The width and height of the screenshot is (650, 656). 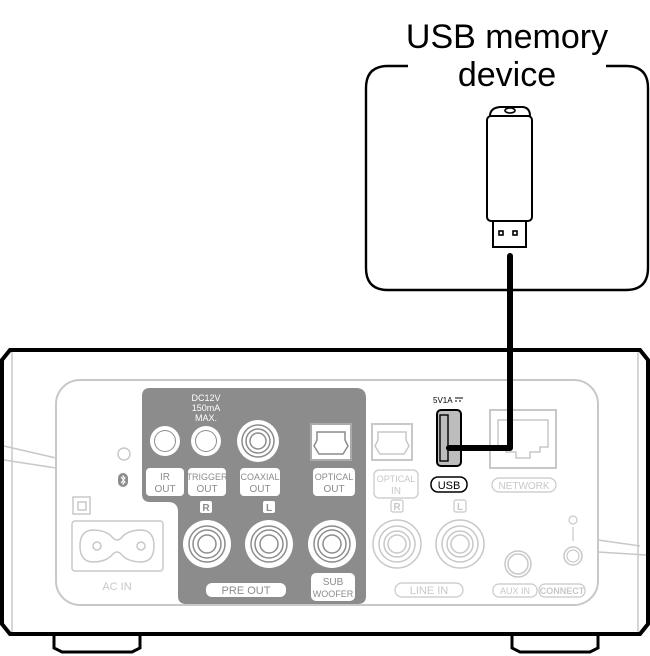 What do you see at coordinates (269, 544) in the screenshot?
I see `pre-out-l-jack` at bounding box center [269, 544].